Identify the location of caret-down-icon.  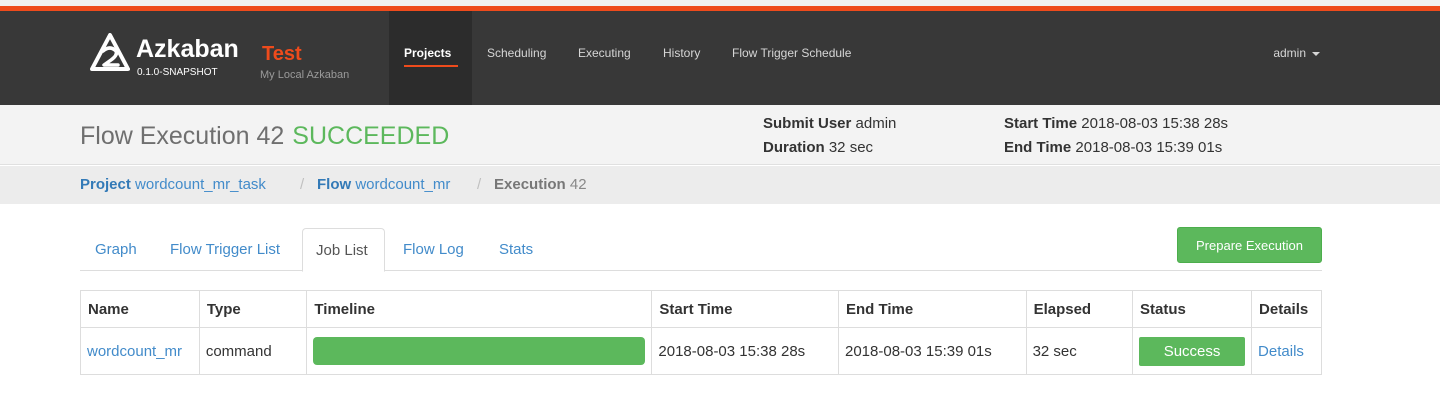
(1316, 53).